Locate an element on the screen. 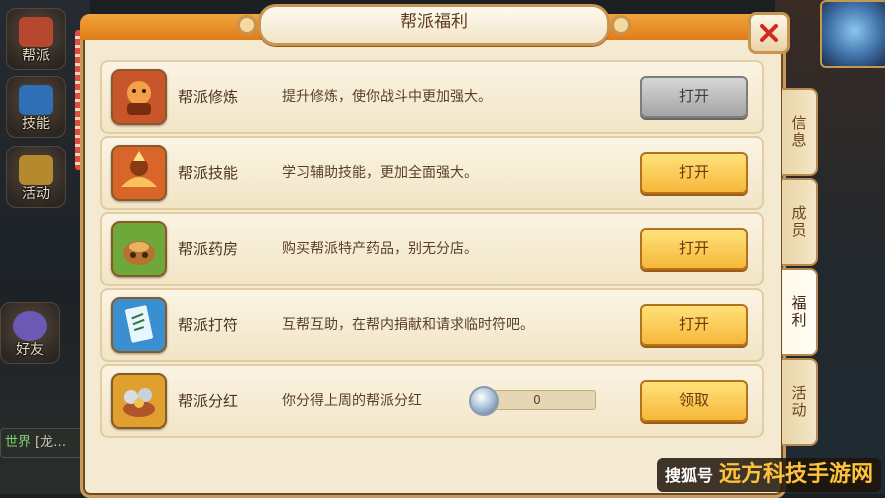 Image resolution: width=885 pixels, height=498 pixels. hud-guild-button: 帮派 is located at coordinates (36, 39).